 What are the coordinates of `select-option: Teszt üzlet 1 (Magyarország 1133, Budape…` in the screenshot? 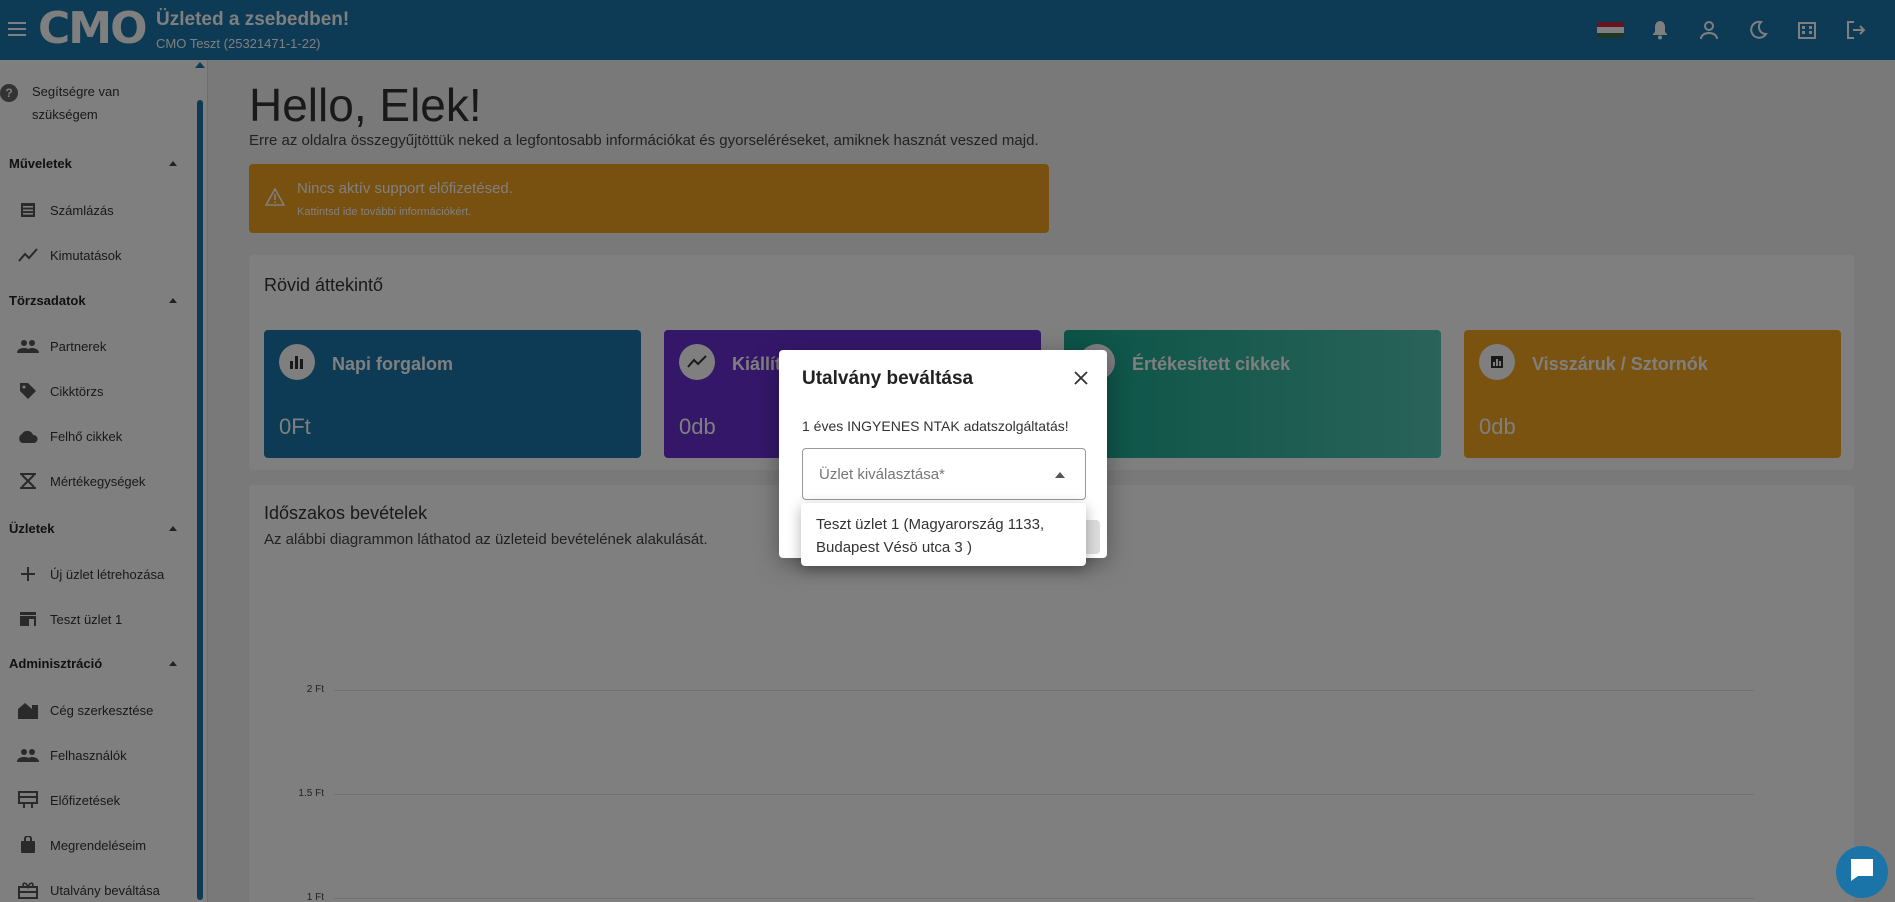 It's located at (947, 536).